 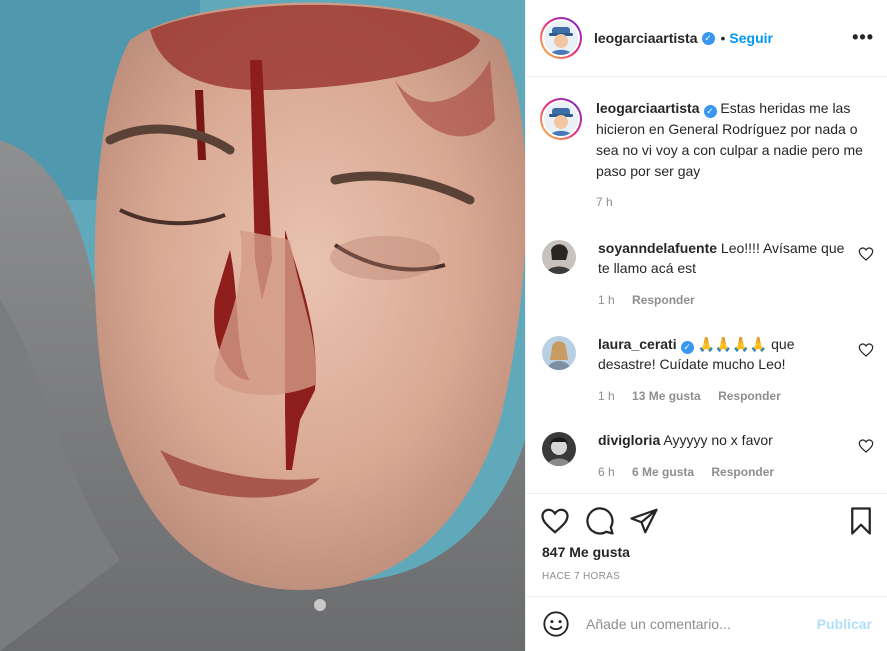 I want to click on comment-likes: 6 Me gusta, so click(x=663, y=472).